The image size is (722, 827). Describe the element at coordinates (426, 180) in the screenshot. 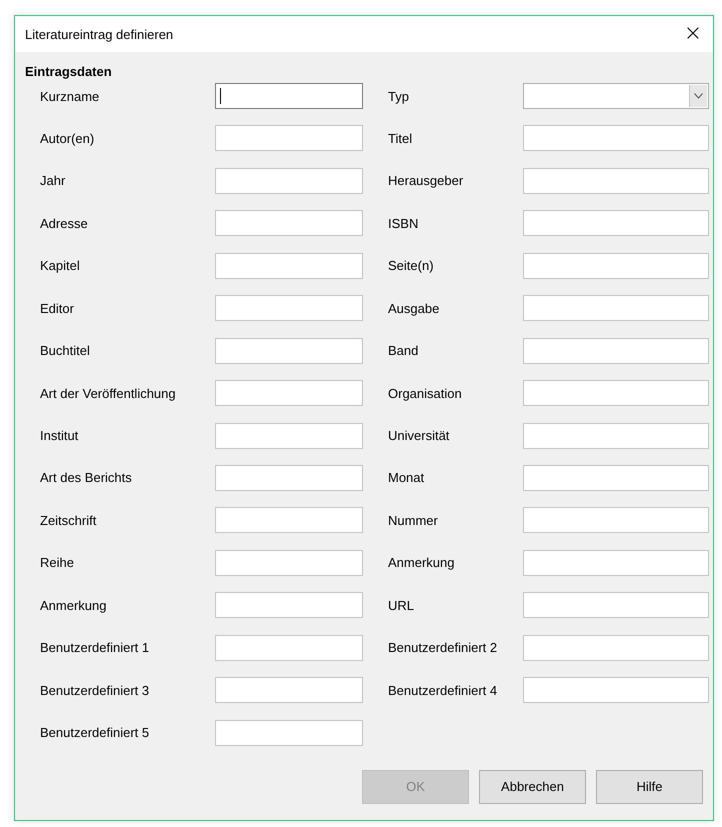

I see `field-label: Herausgeber` at that location.